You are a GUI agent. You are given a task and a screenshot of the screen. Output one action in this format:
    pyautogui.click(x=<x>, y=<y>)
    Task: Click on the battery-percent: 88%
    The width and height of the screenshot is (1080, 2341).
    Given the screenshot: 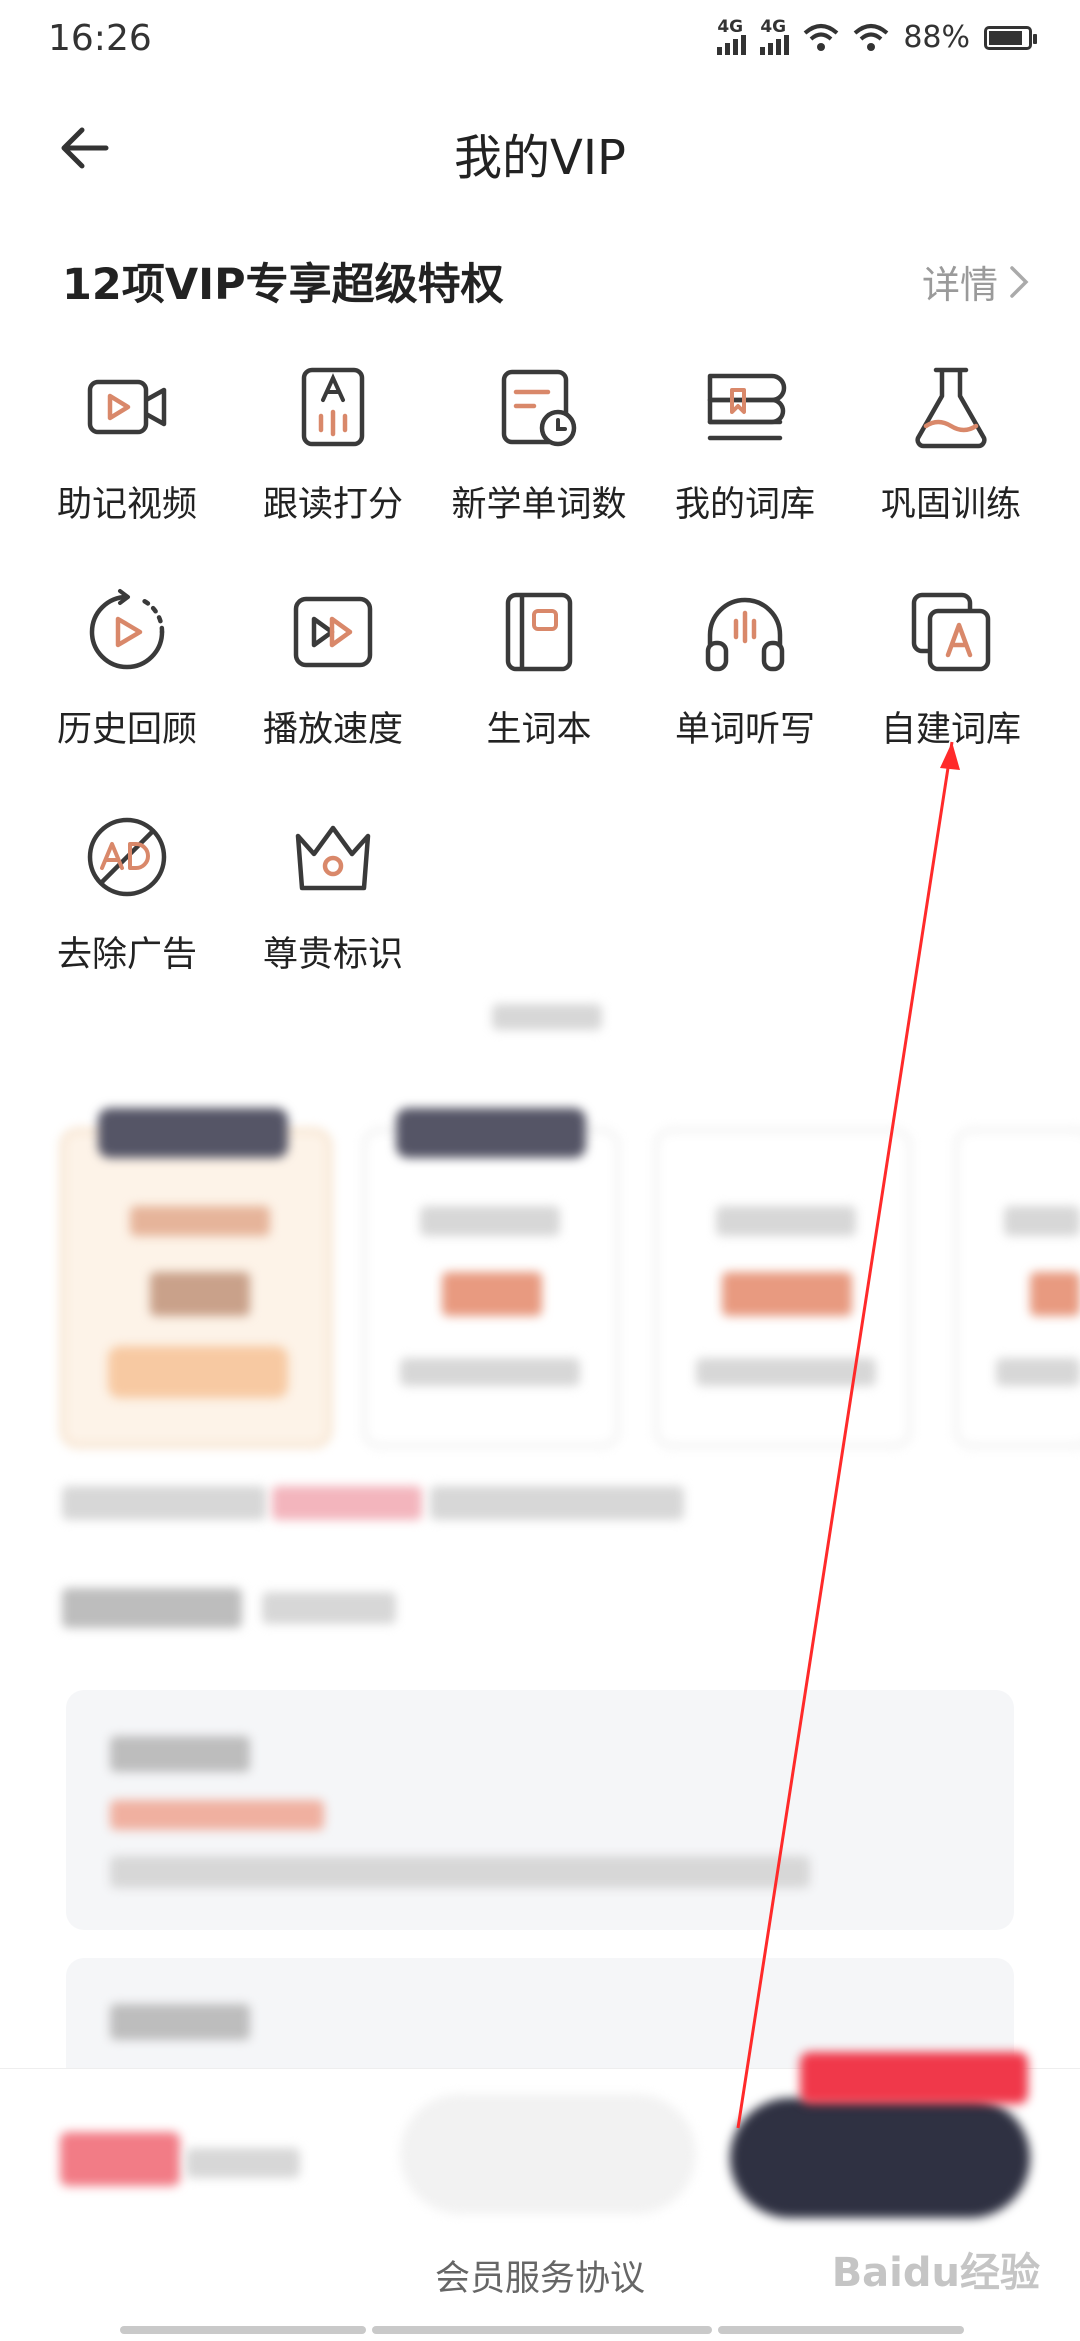 What is the action you would take?
    pyautogui.click(x=936, y=37)
    